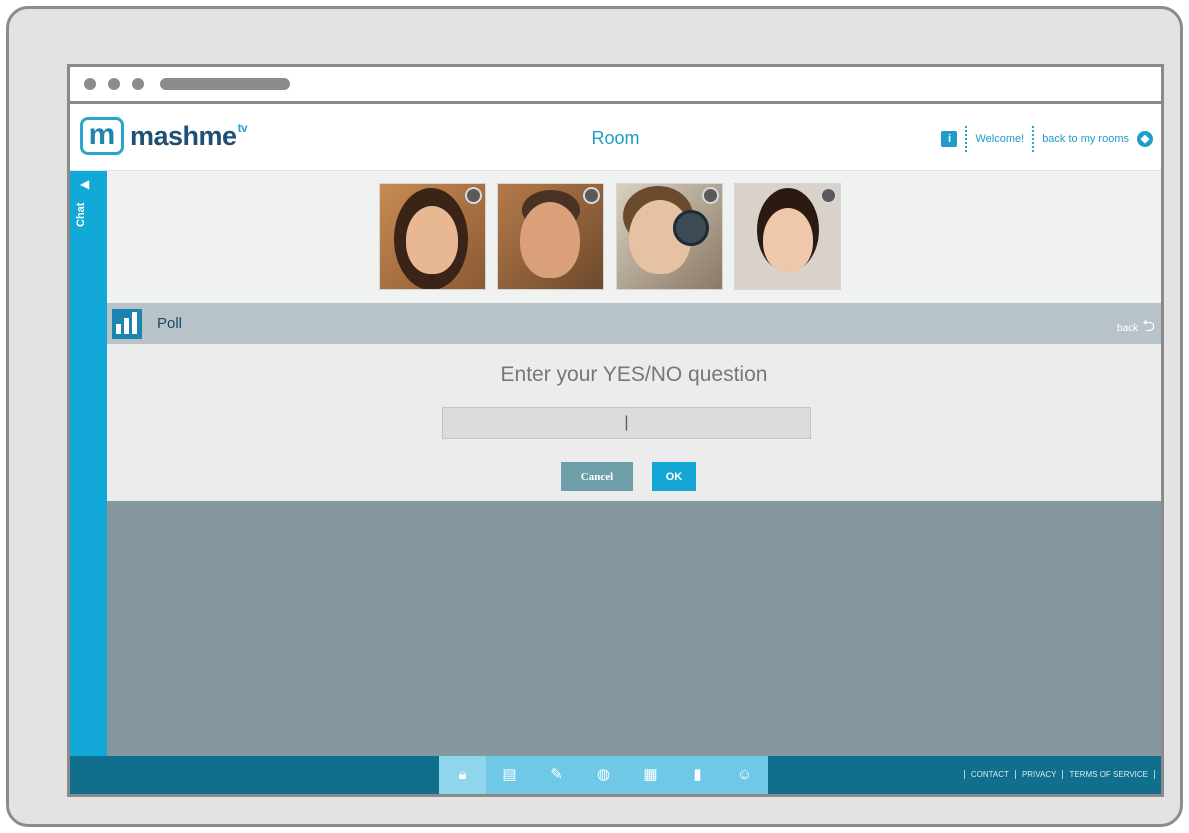 This screenshot has height=833, width=1189. Describe the element at coordinates (84, 184) in the screenshot. I see `collapse-arrow-icon: ◀` at that location.